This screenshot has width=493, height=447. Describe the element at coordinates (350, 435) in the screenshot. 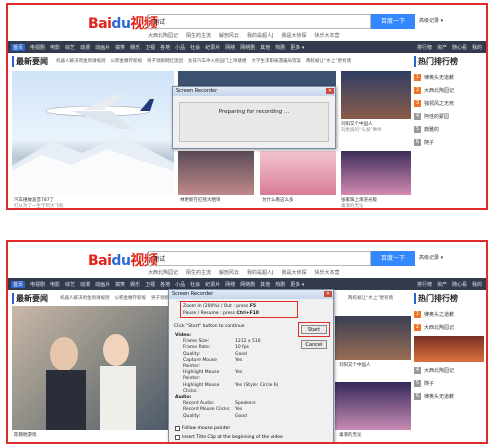

I see `video-caption: 毒液的无论` at that location.